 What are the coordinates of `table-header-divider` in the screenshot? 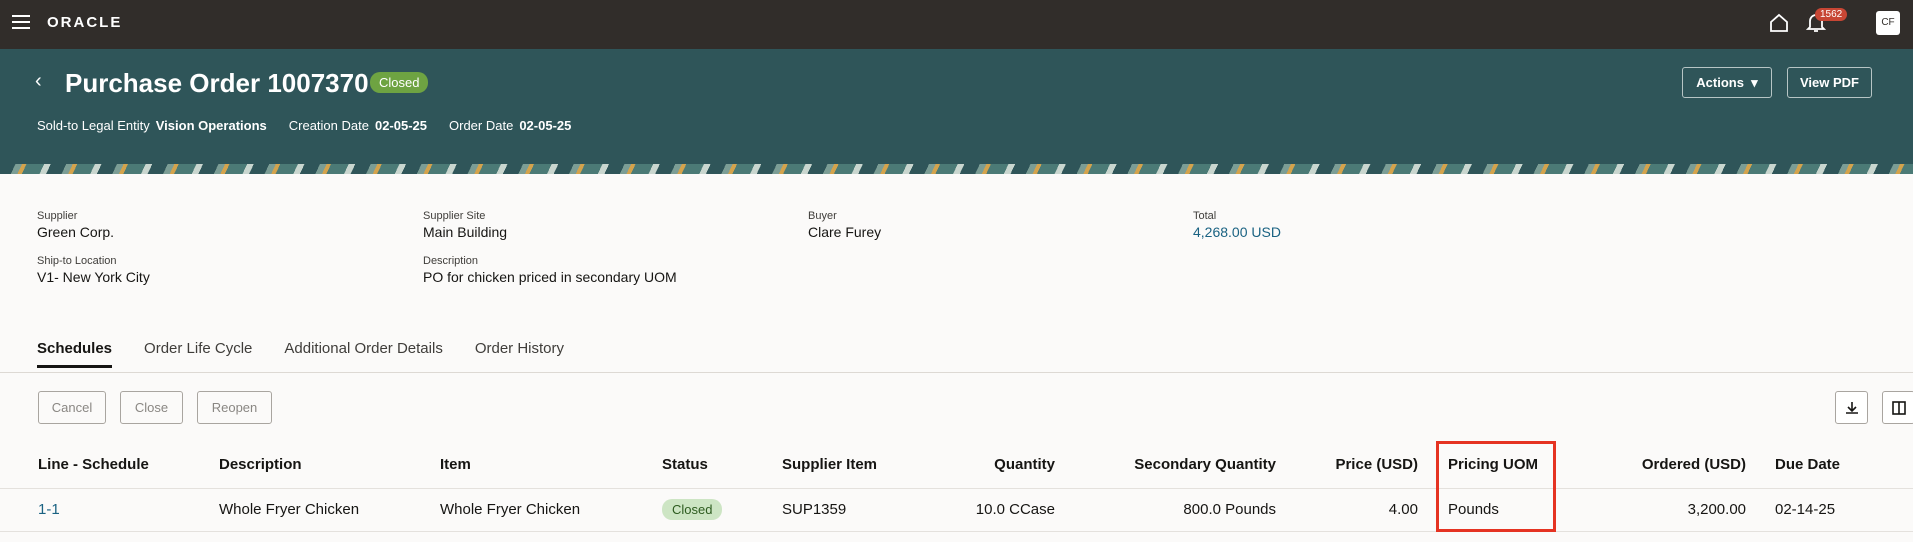 It's located at (956, 488).